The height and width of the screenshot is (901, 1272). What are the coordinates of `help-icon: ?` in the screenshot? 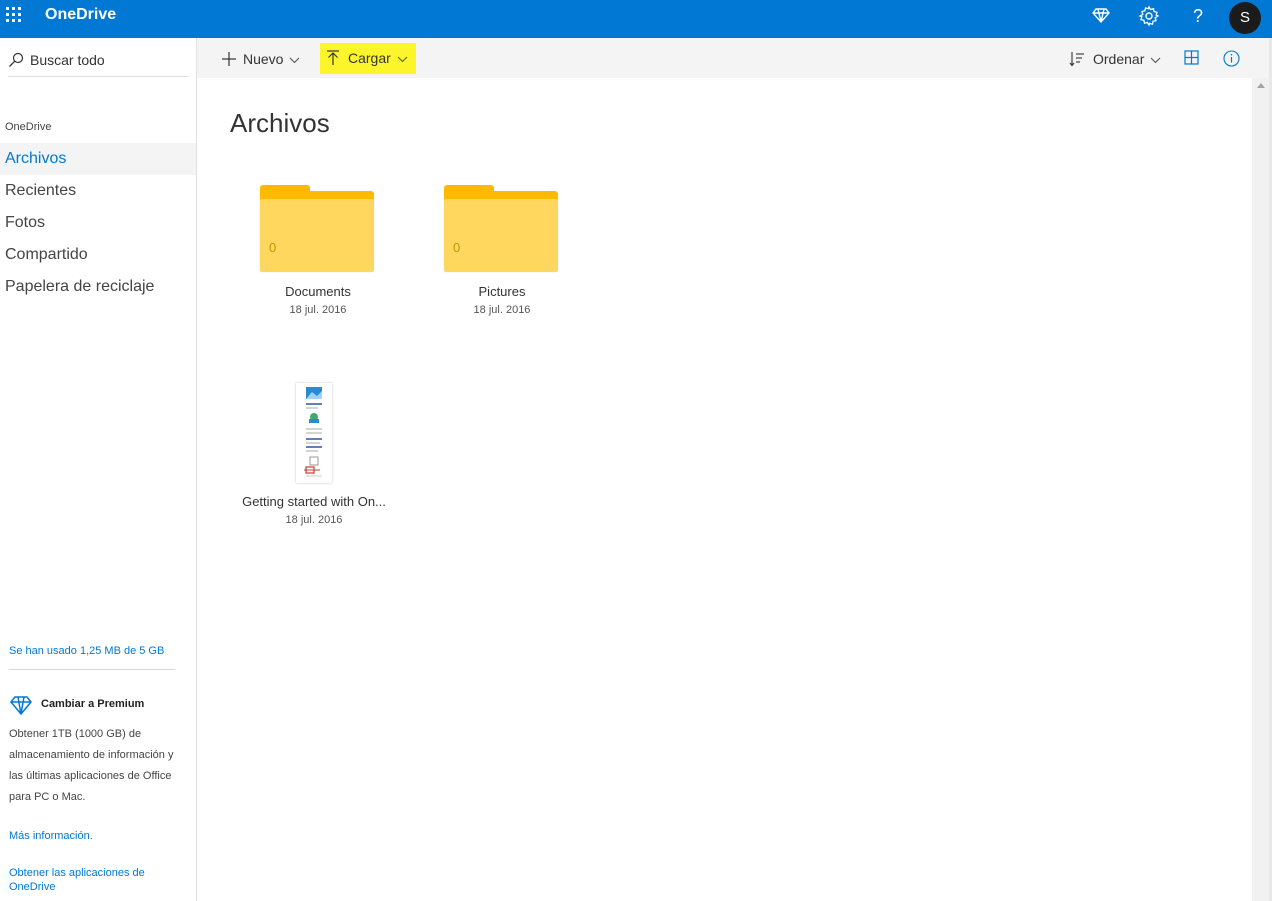 It's located at (1198, 17).